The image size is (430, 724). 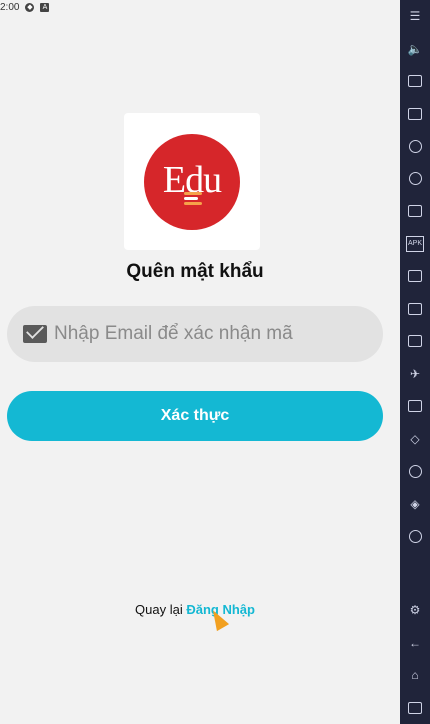 I want to click on status-time: 2:00, so click(x=10, y=7).